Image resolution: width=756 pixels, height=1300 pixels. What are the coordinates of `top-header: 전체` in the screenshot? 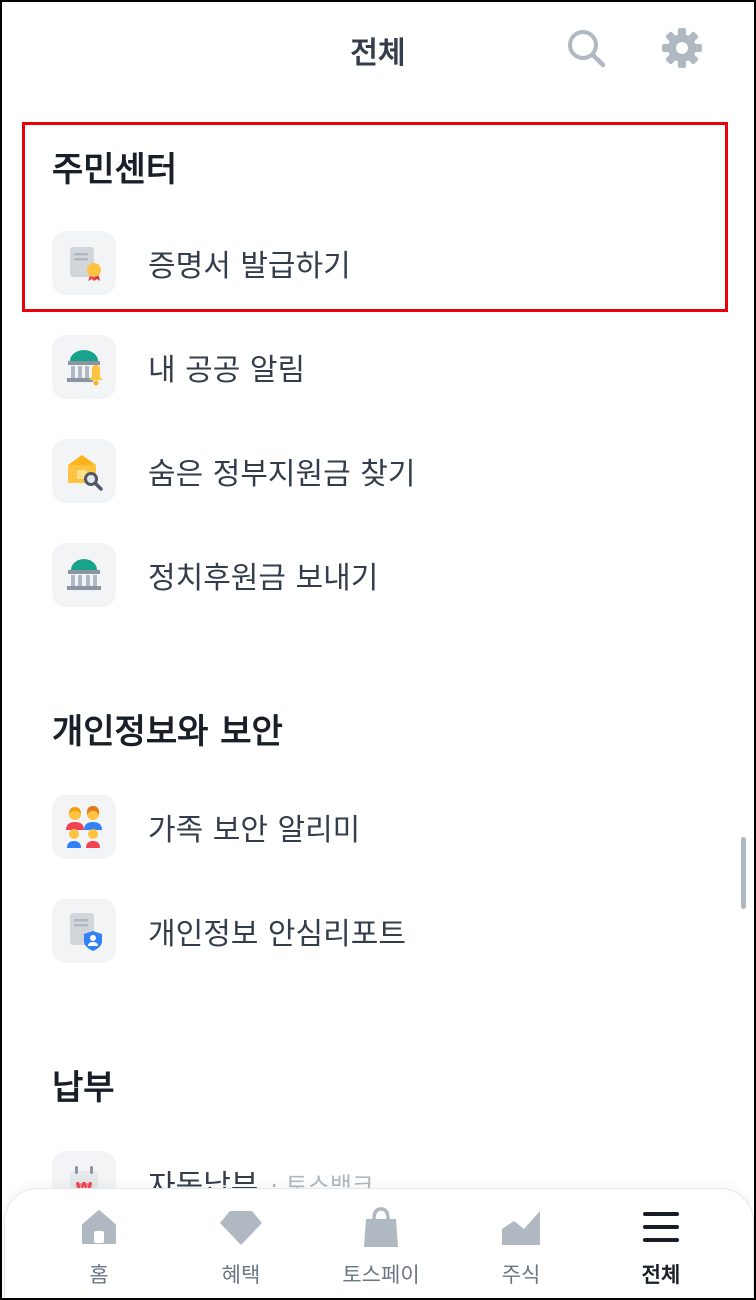 It's located at (378, 48).